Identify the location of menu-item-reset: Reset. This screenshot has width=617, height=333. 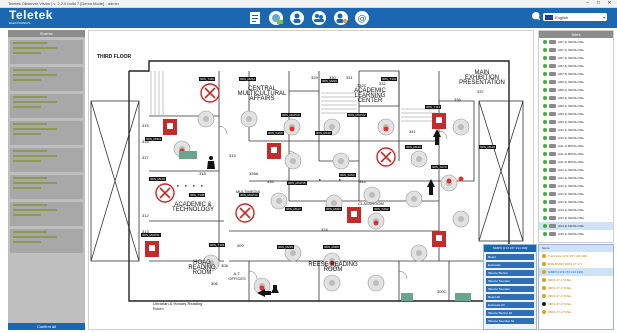
(510, 257).